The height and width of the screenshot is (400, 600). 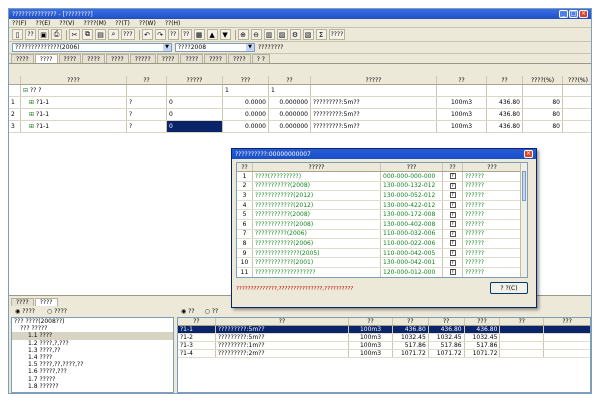 I want to click on menu-project: ????(M), so click(x=95, y=23).